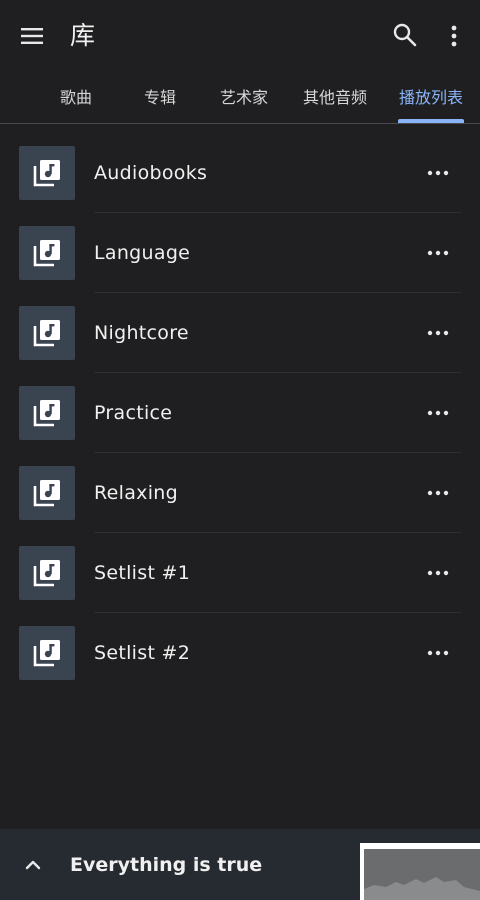 The width and height of the screenshot is (480, 900). Describe the element at coordinates (454, 36) in the screenshot. I see `more-vert-icon` at that location.